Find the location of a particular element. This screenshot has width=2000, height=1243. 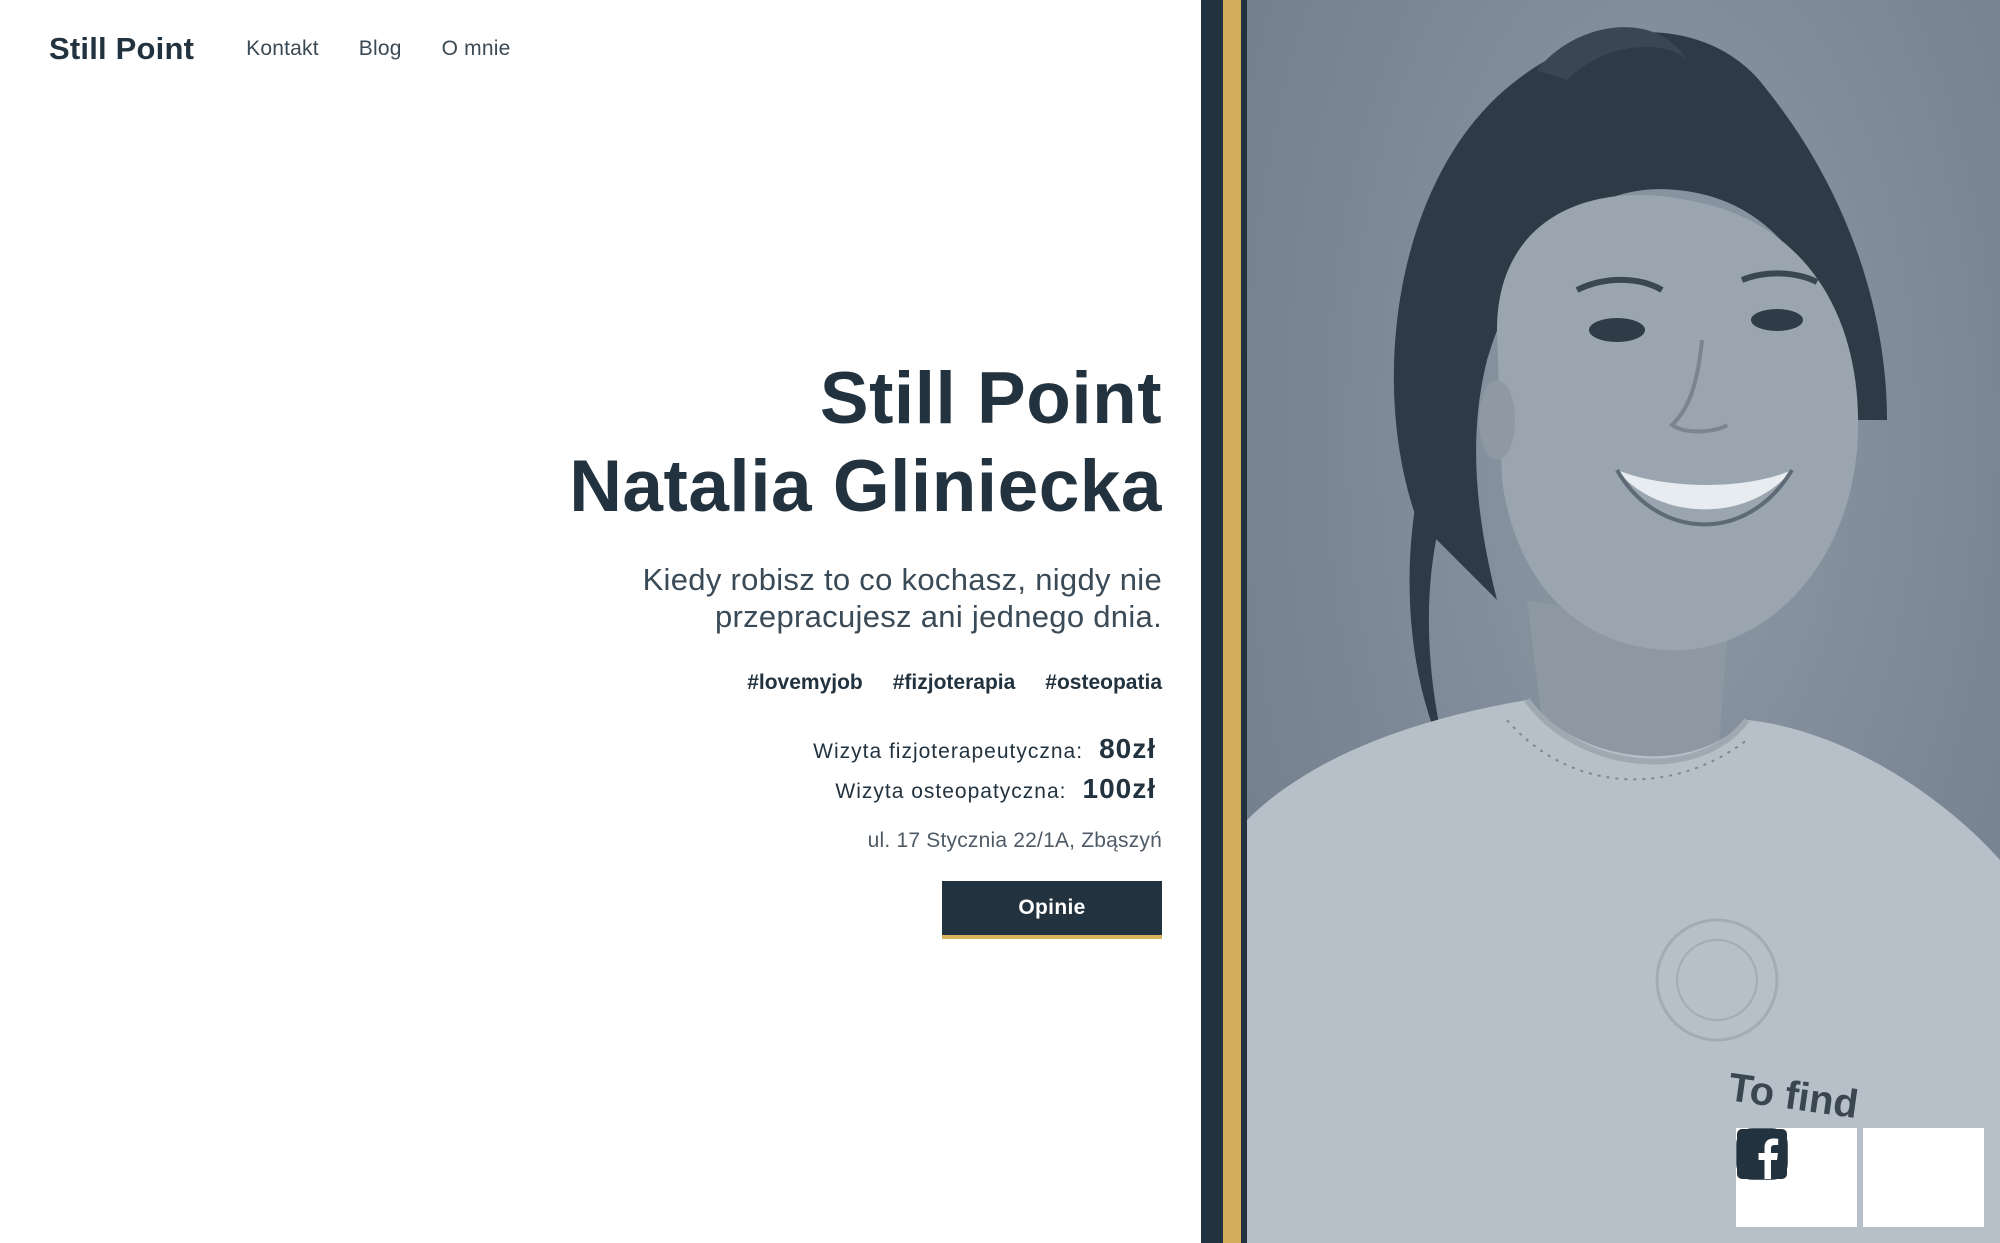

facebook-icon is located at coordinates (1762, 1154).